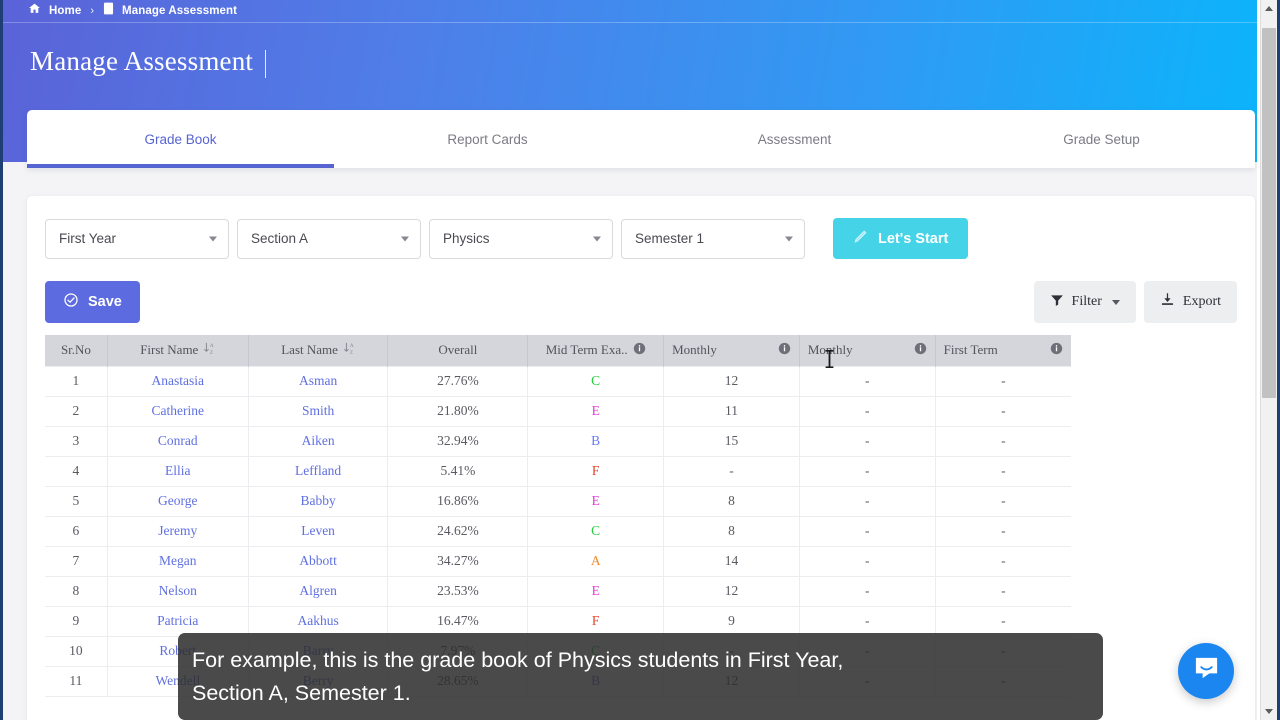  Describe the element at coordinates (867, 350) in the screenshot. I see `column-header-monthly_2: Monthly` at that location.